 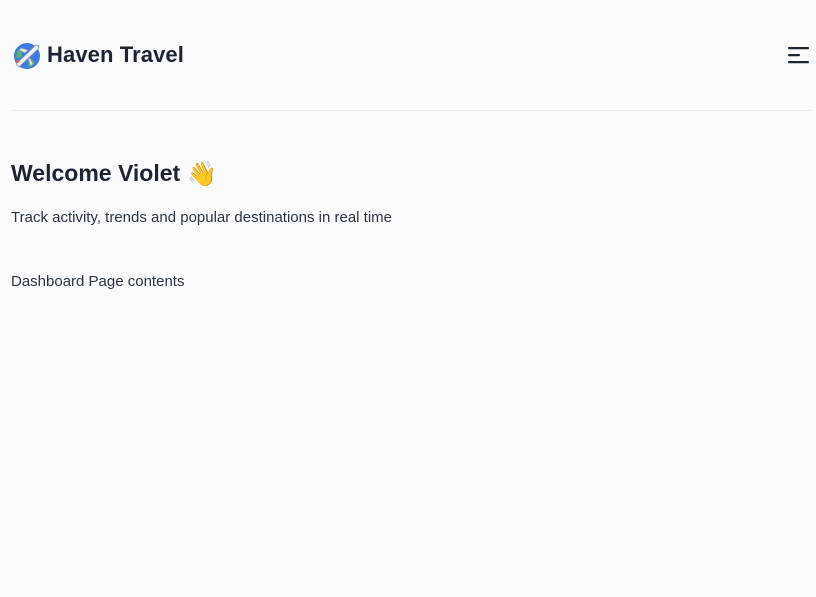 I want to click on menu-toggle-button, so click(x=799, y=55).